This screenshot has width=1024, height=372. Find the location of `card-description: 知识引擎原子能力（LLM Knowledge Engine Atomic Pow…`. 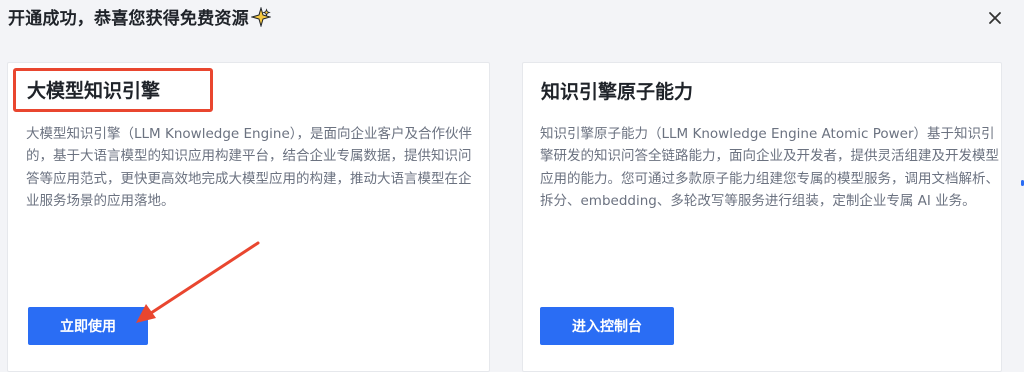

card-description: 知识引擎原子能力（LLM Knowledge Engine Atomic Pow… is located at coordinates (769, 168).